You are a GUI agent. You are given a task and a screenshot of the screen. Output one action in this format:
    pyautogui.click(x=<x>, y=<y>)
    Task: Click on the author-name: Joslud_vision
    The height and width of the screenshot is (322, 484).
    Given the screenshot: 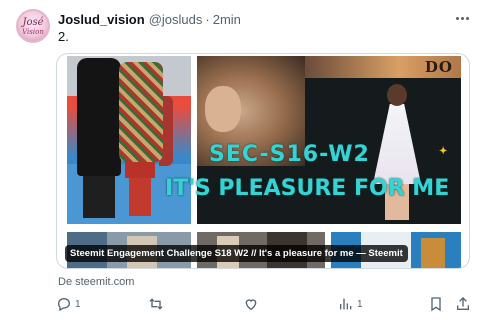 What is the action you would take?
    pyautogui.click(x=101, y=19)
    